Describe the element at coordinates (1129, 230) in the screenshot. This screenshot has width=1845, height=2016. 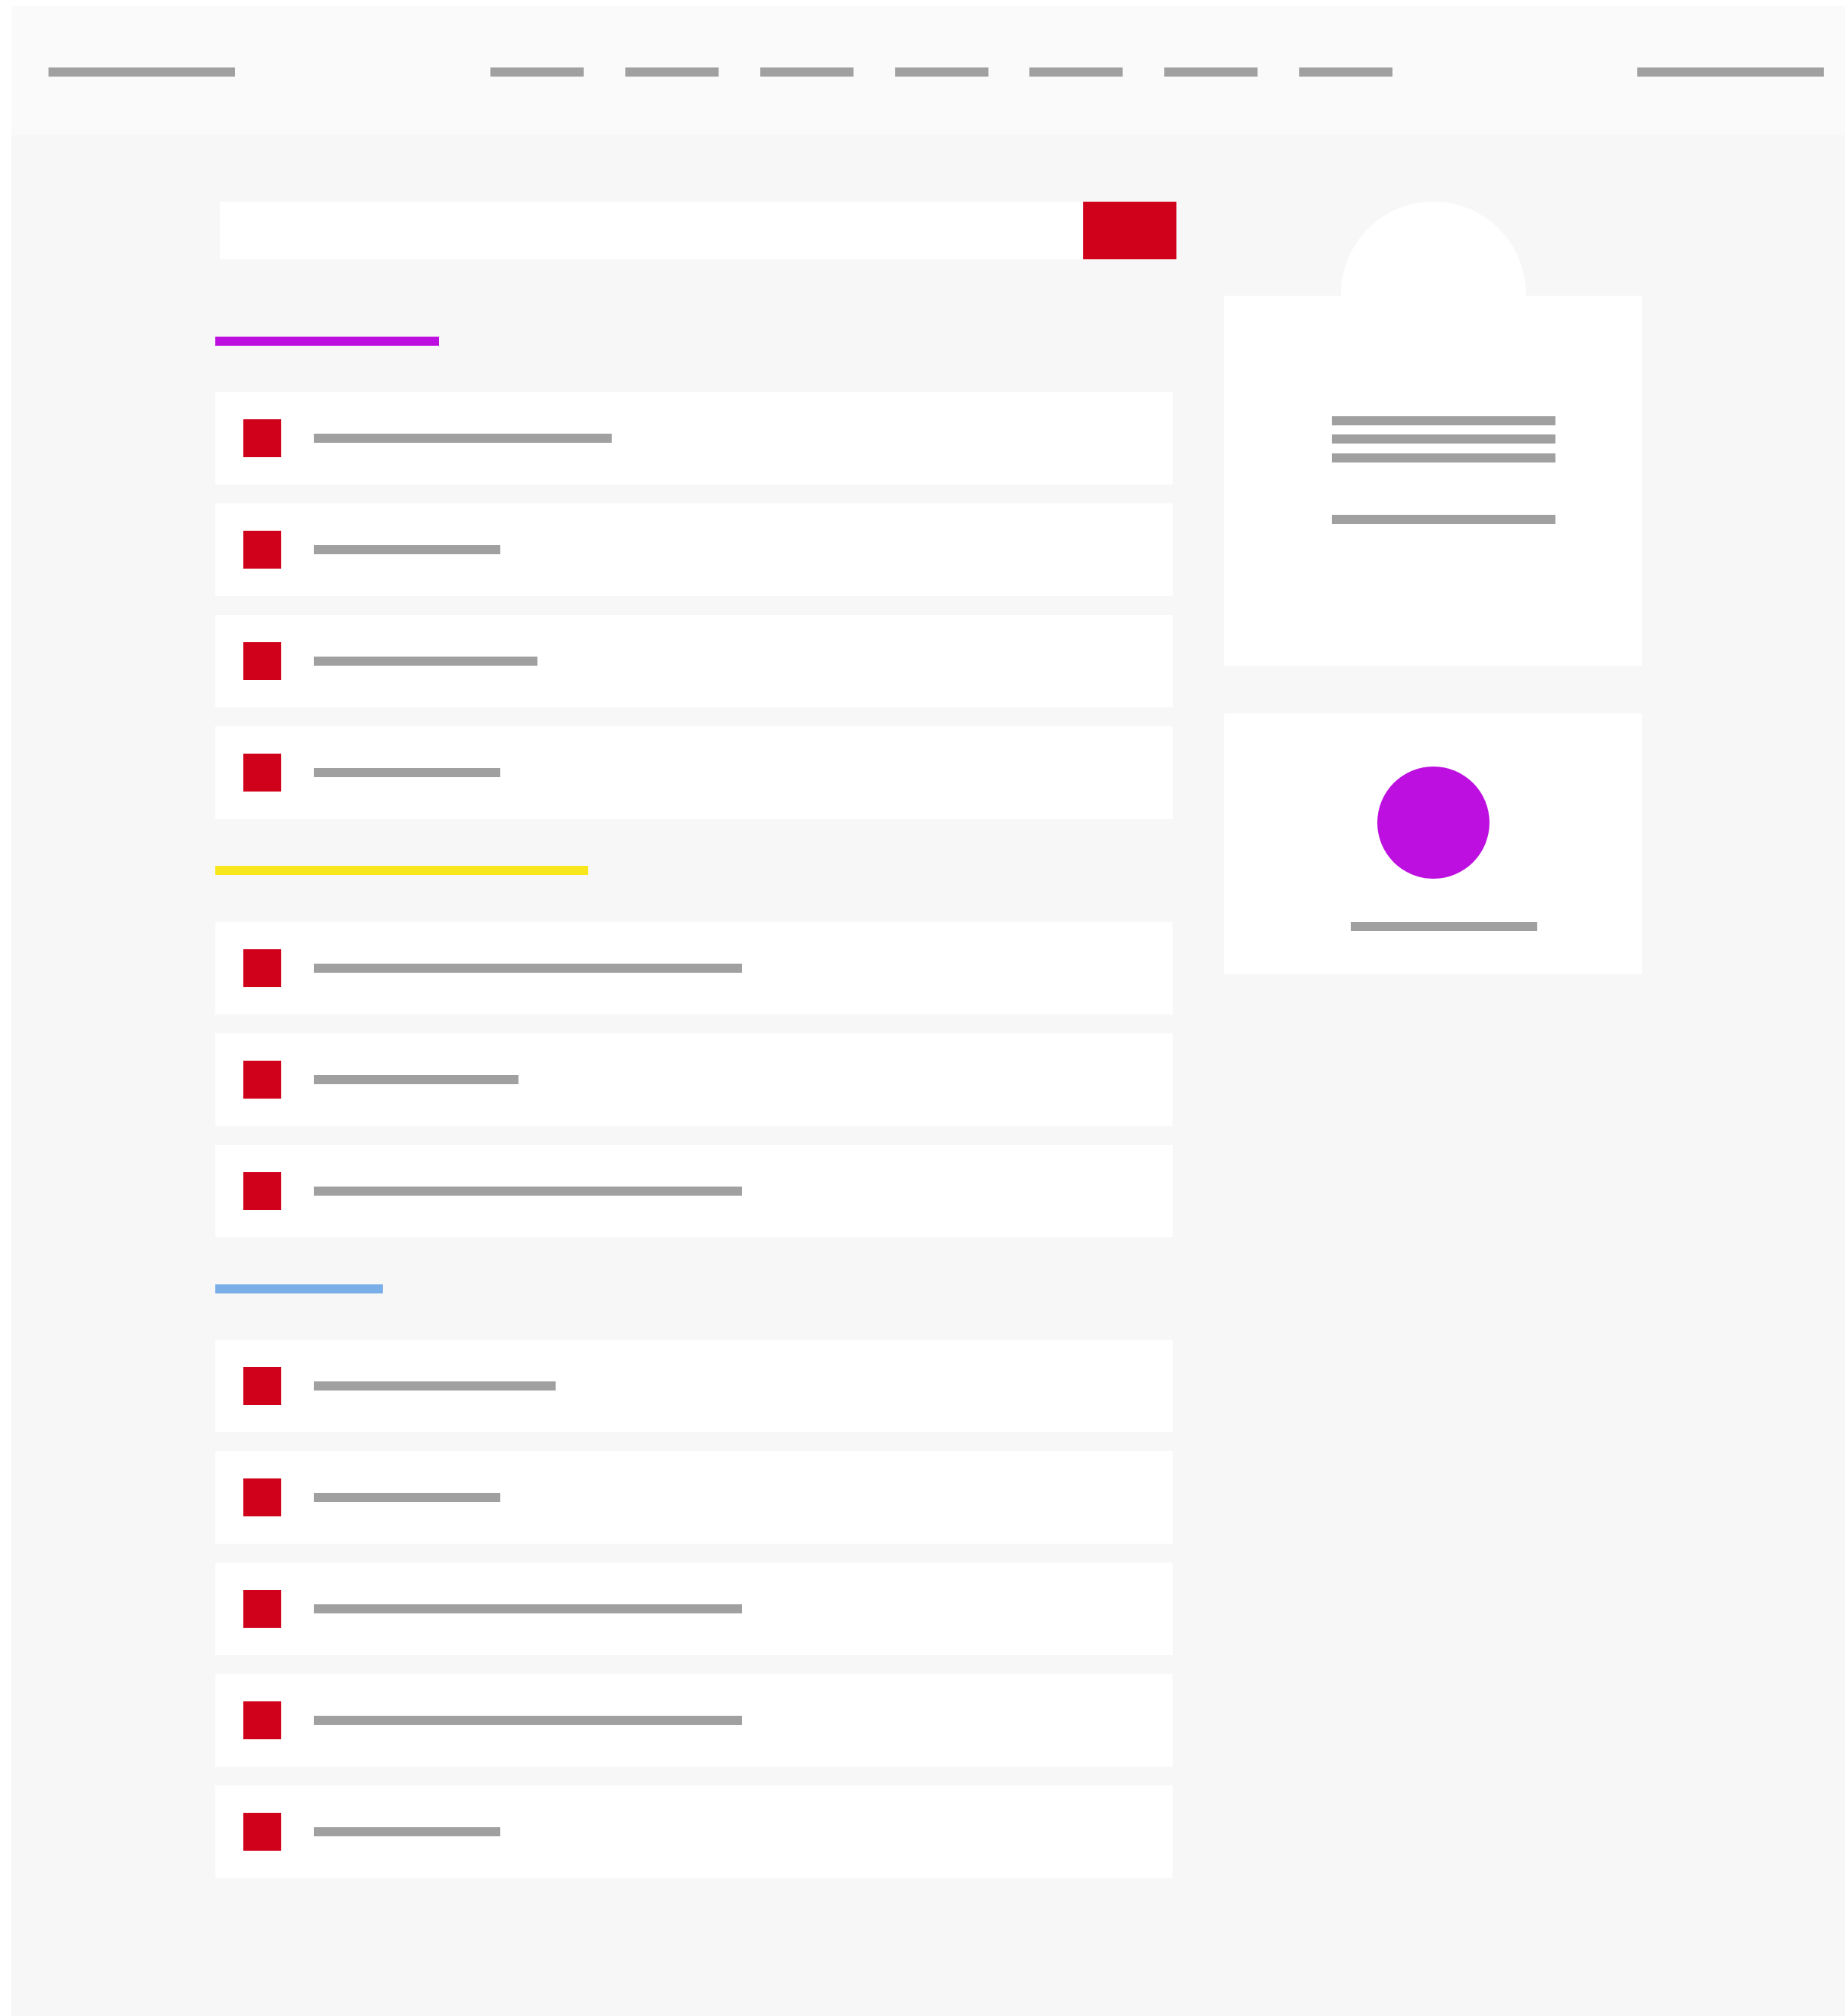
I see `search-button` at that location.